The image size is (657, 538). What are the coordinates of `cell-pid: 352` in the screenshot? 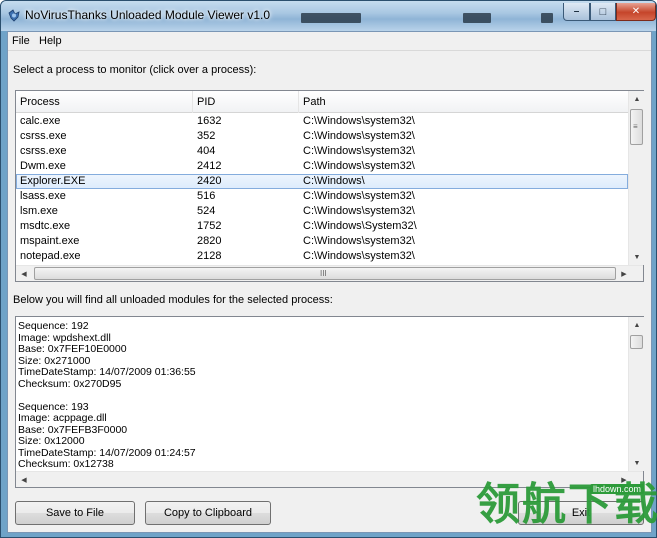 It's located at (206, 136).